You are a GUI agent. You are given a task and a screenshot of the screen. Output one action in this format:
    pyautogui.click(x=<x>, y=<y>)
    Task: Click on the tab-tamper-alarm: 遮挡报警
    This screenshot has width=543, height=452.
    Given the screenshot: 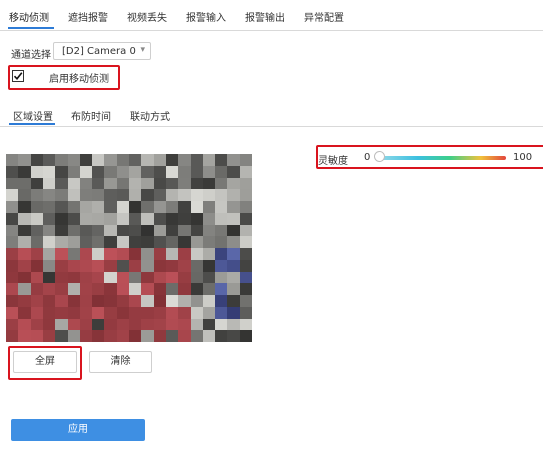 What is the action you would take?
    pyautogui.click(x=88, y=16)
    